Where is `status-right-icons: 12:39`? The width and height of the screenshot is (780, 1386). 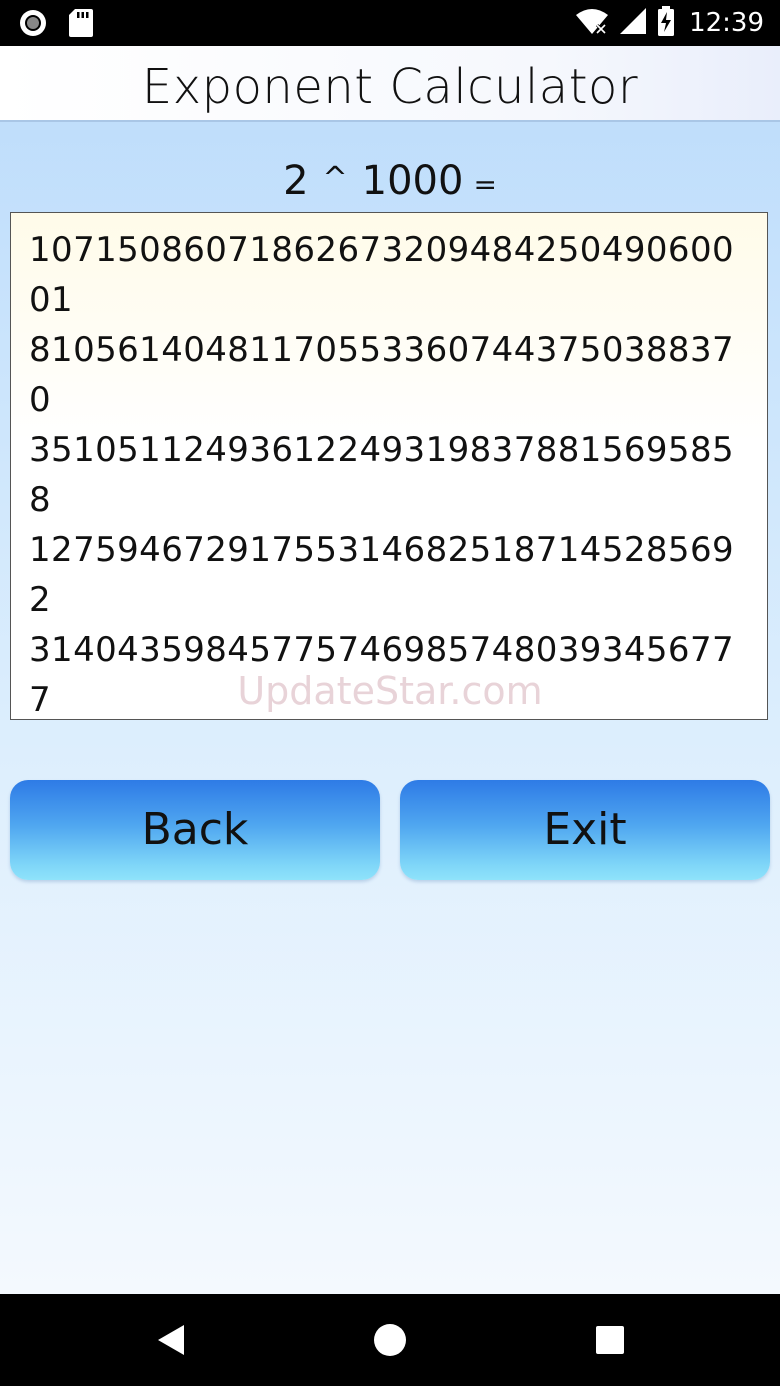 status-right-icons: 12:39 is located at coordinates (669, 23).